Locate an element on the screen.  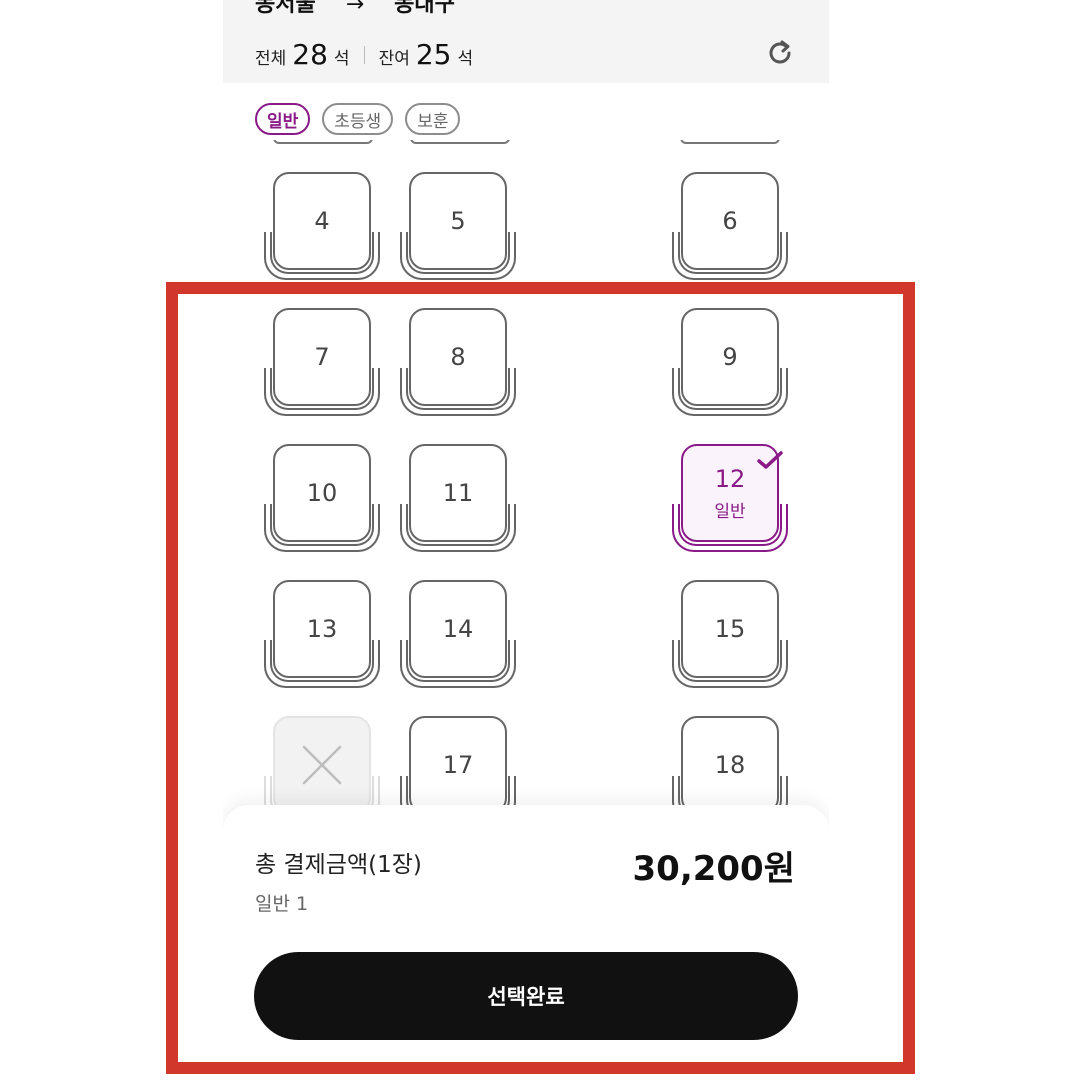
seat-12-selected: 12 일반 is located at coordinates (730, 499).